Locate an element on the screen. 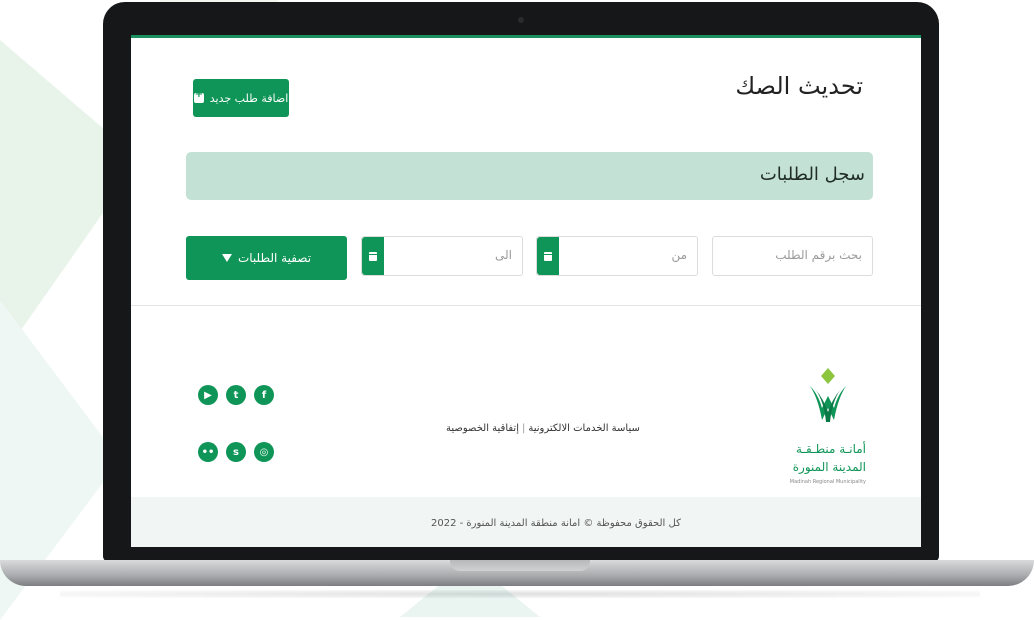 This screenshot has height=620, width=1034. laptop-camera is located at coordinates (521, 20).